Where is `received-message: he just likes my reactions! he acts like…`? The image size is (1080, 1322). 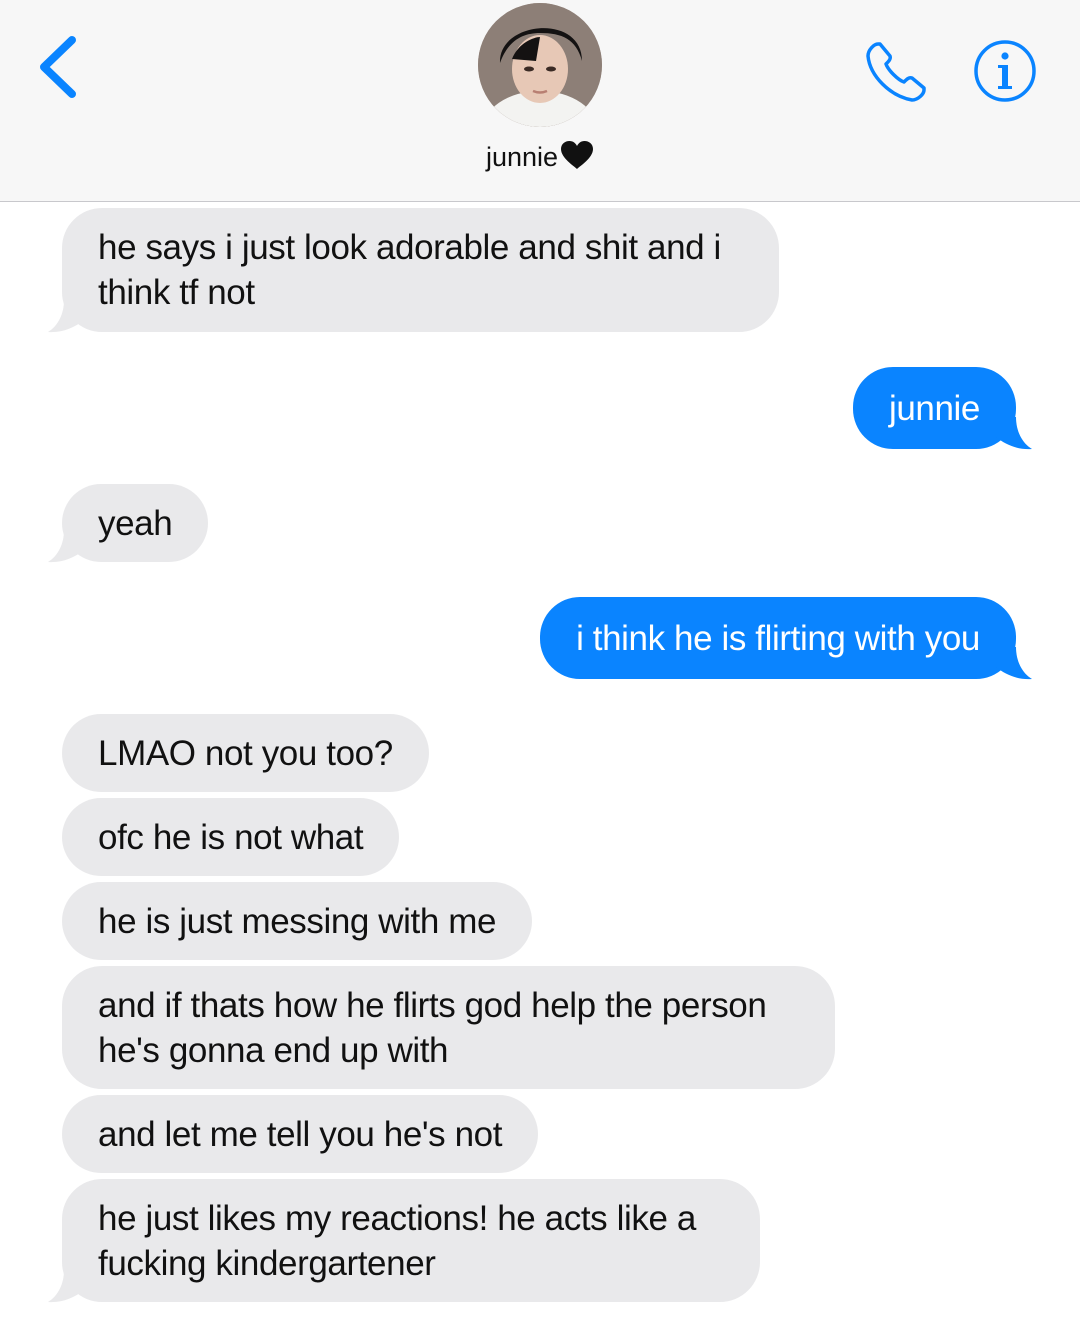 received-message: he just likes my reactions! he acts like… is located at coordinates (411, 1240).